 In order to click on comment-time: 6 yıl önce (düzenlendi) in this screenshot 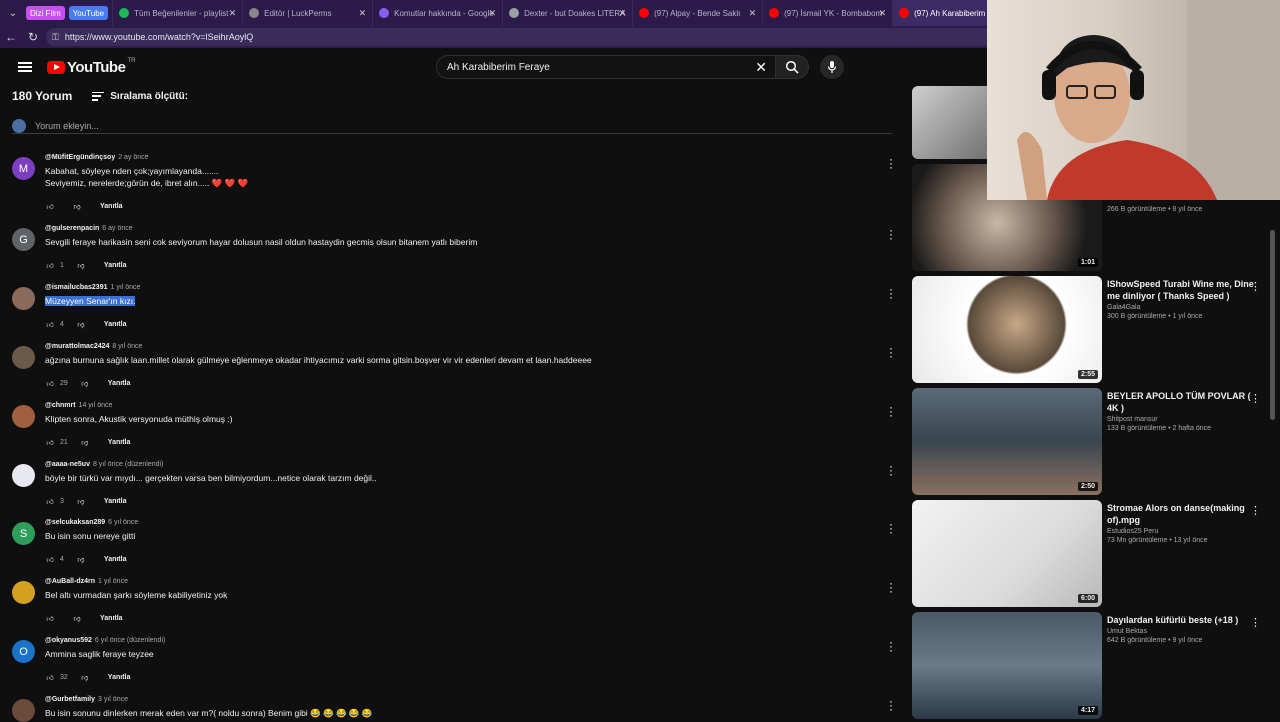, I will do `click(130, 640)`.